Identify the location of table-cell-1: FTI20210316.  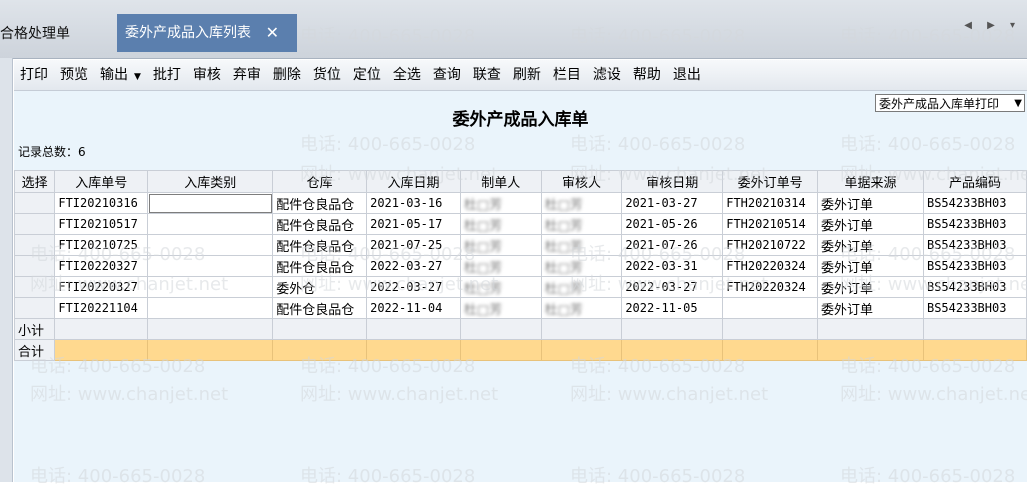
(101, 203).